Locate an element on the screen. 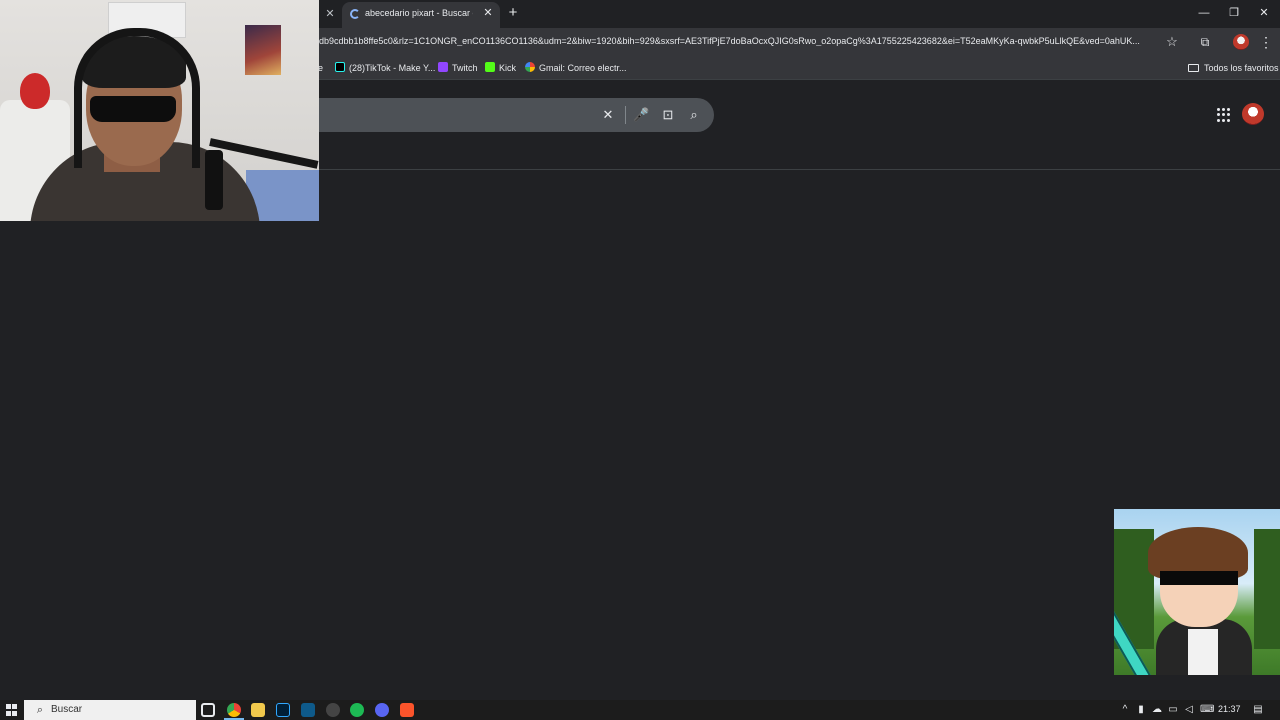 This screenshot has width=1280, height=720. window-close-icon: ✕ is located at coordinates (1264, 13).